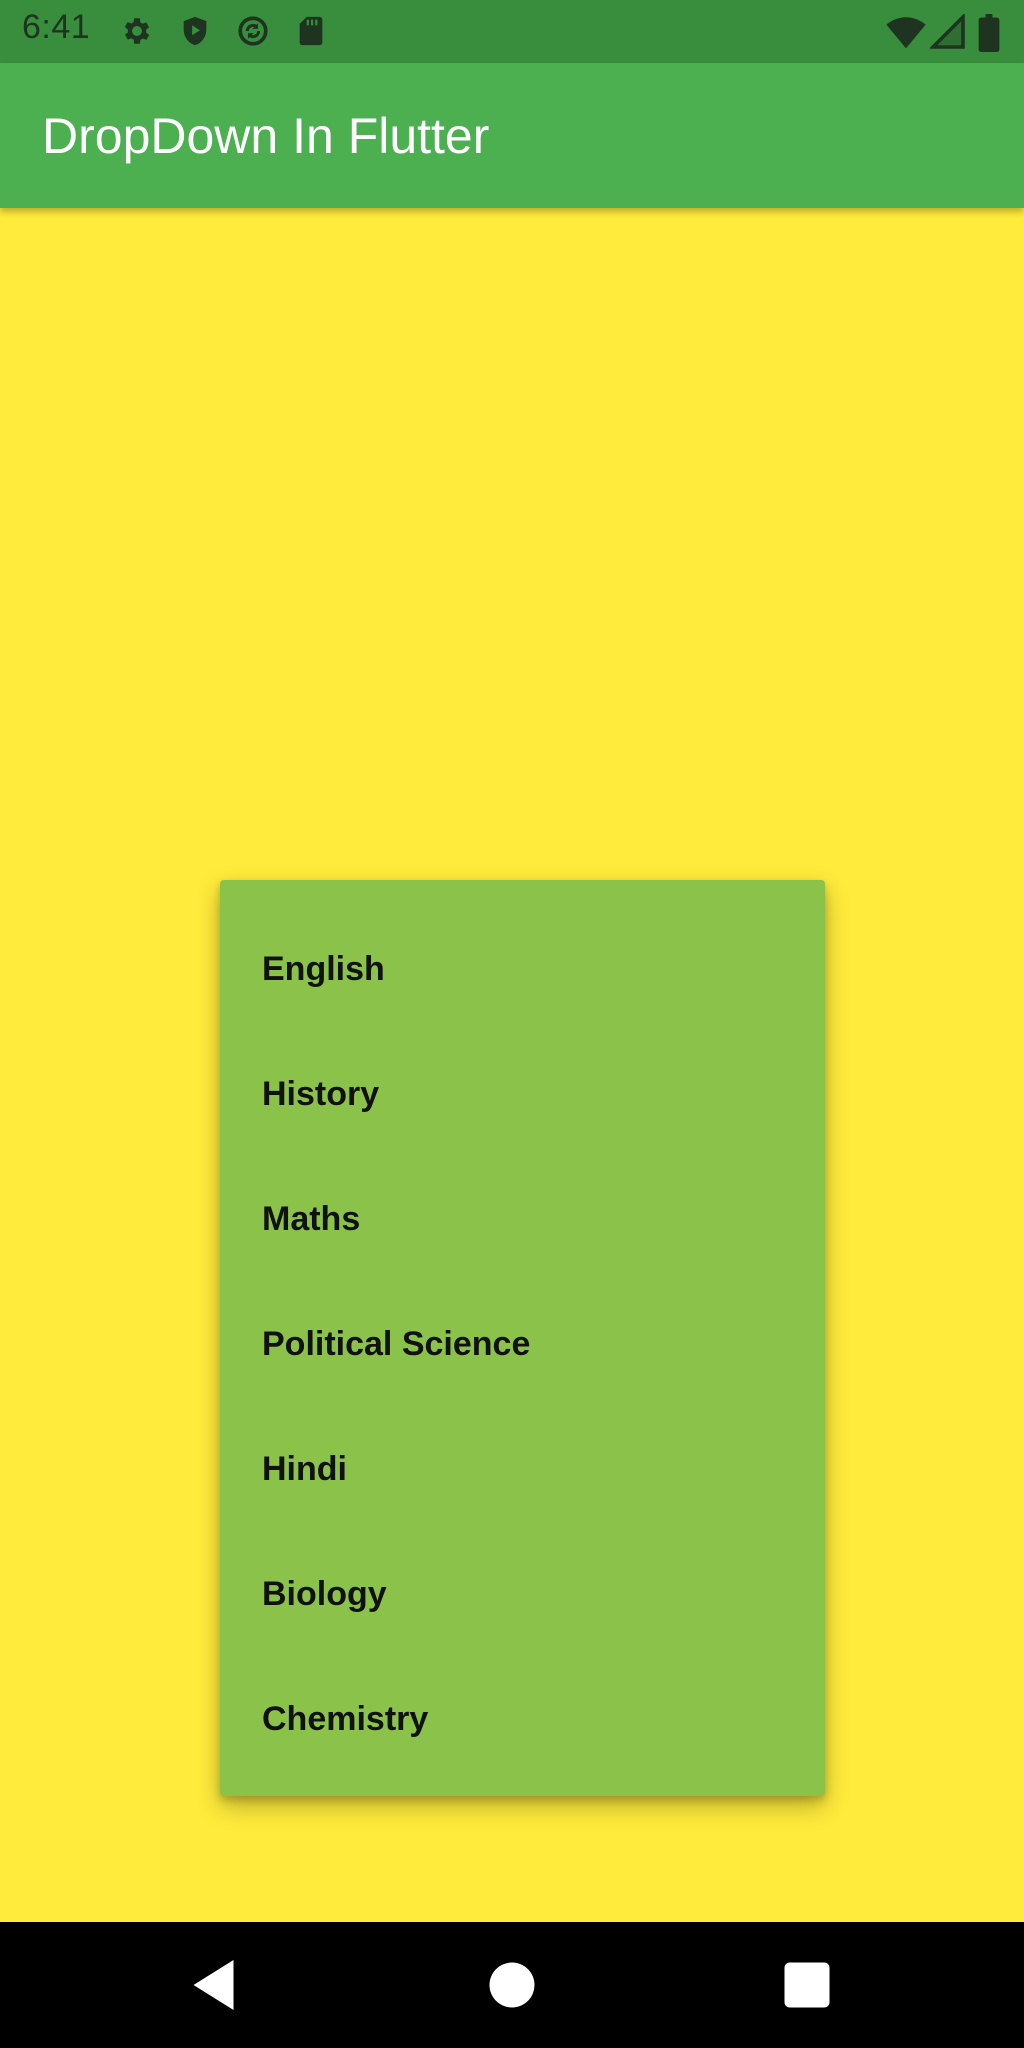 Image resolution: width=1024 pixels, height=2048 pixels. Describe the element at coordinates (137, 31) in the screenshot. I see `gear-icon` at that location.